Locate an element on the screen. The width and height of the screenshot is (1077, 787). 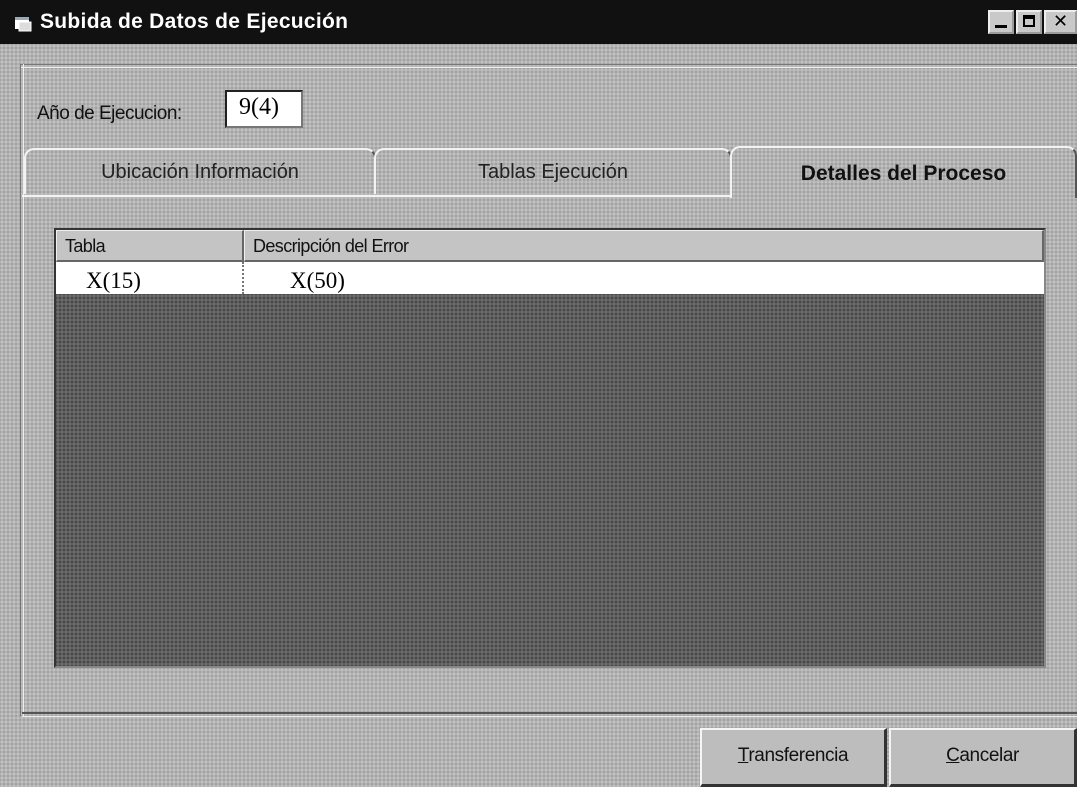
close-icon: ✕ is located at coordinates (1060, 21).